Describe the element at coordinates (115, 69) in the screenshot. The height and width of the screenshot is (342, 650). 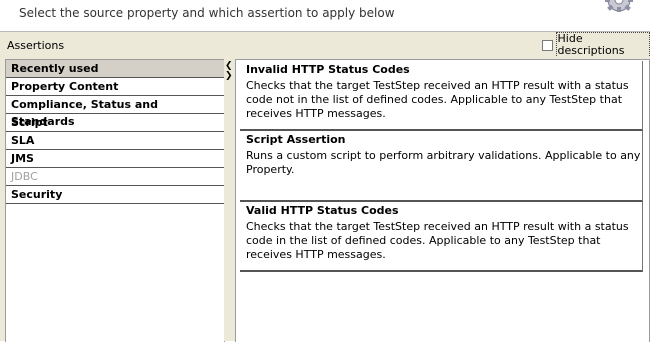
I see `category-item-recently-used: Recently used` at that location.